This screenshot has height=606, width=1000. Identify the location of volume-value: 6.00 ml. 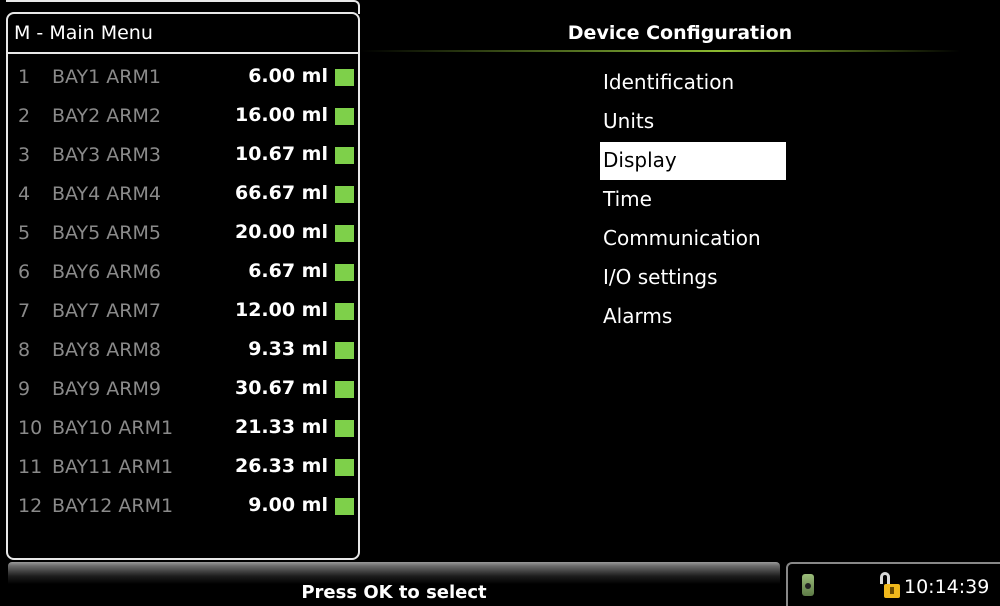
(288, 76).